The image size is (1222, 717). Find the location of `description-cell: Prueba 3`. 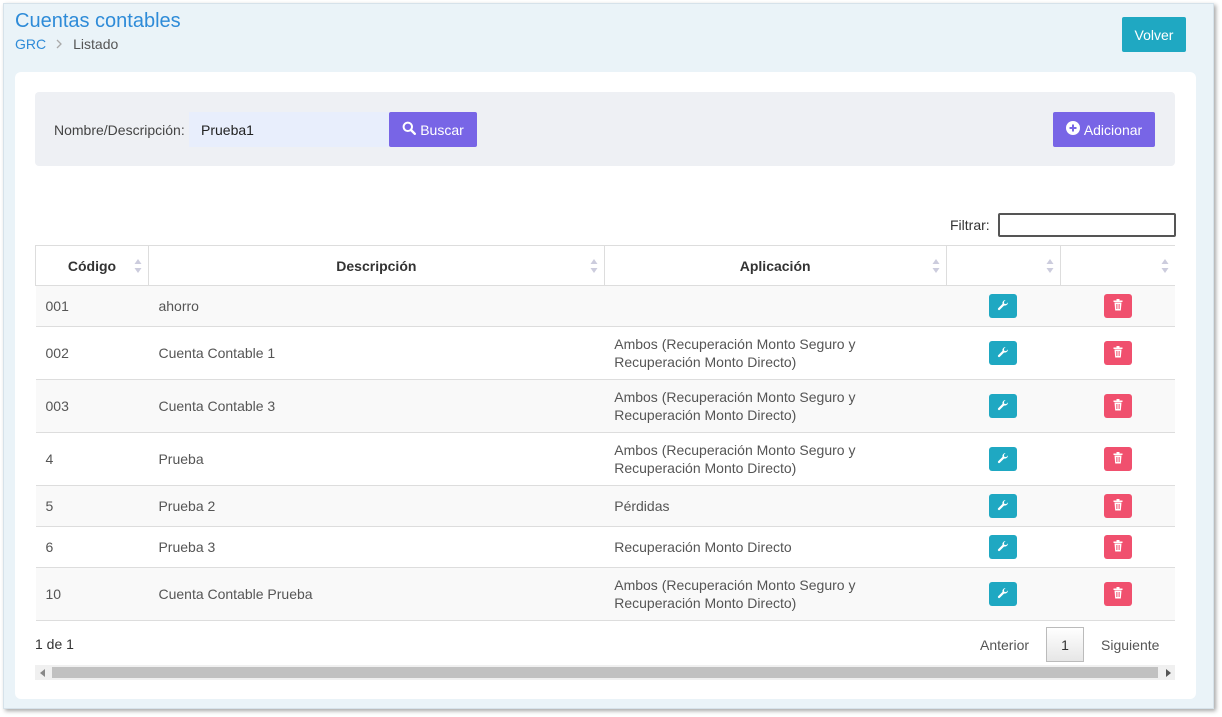

description-cell: Prueba 3 is located at coordinates (376, 547).